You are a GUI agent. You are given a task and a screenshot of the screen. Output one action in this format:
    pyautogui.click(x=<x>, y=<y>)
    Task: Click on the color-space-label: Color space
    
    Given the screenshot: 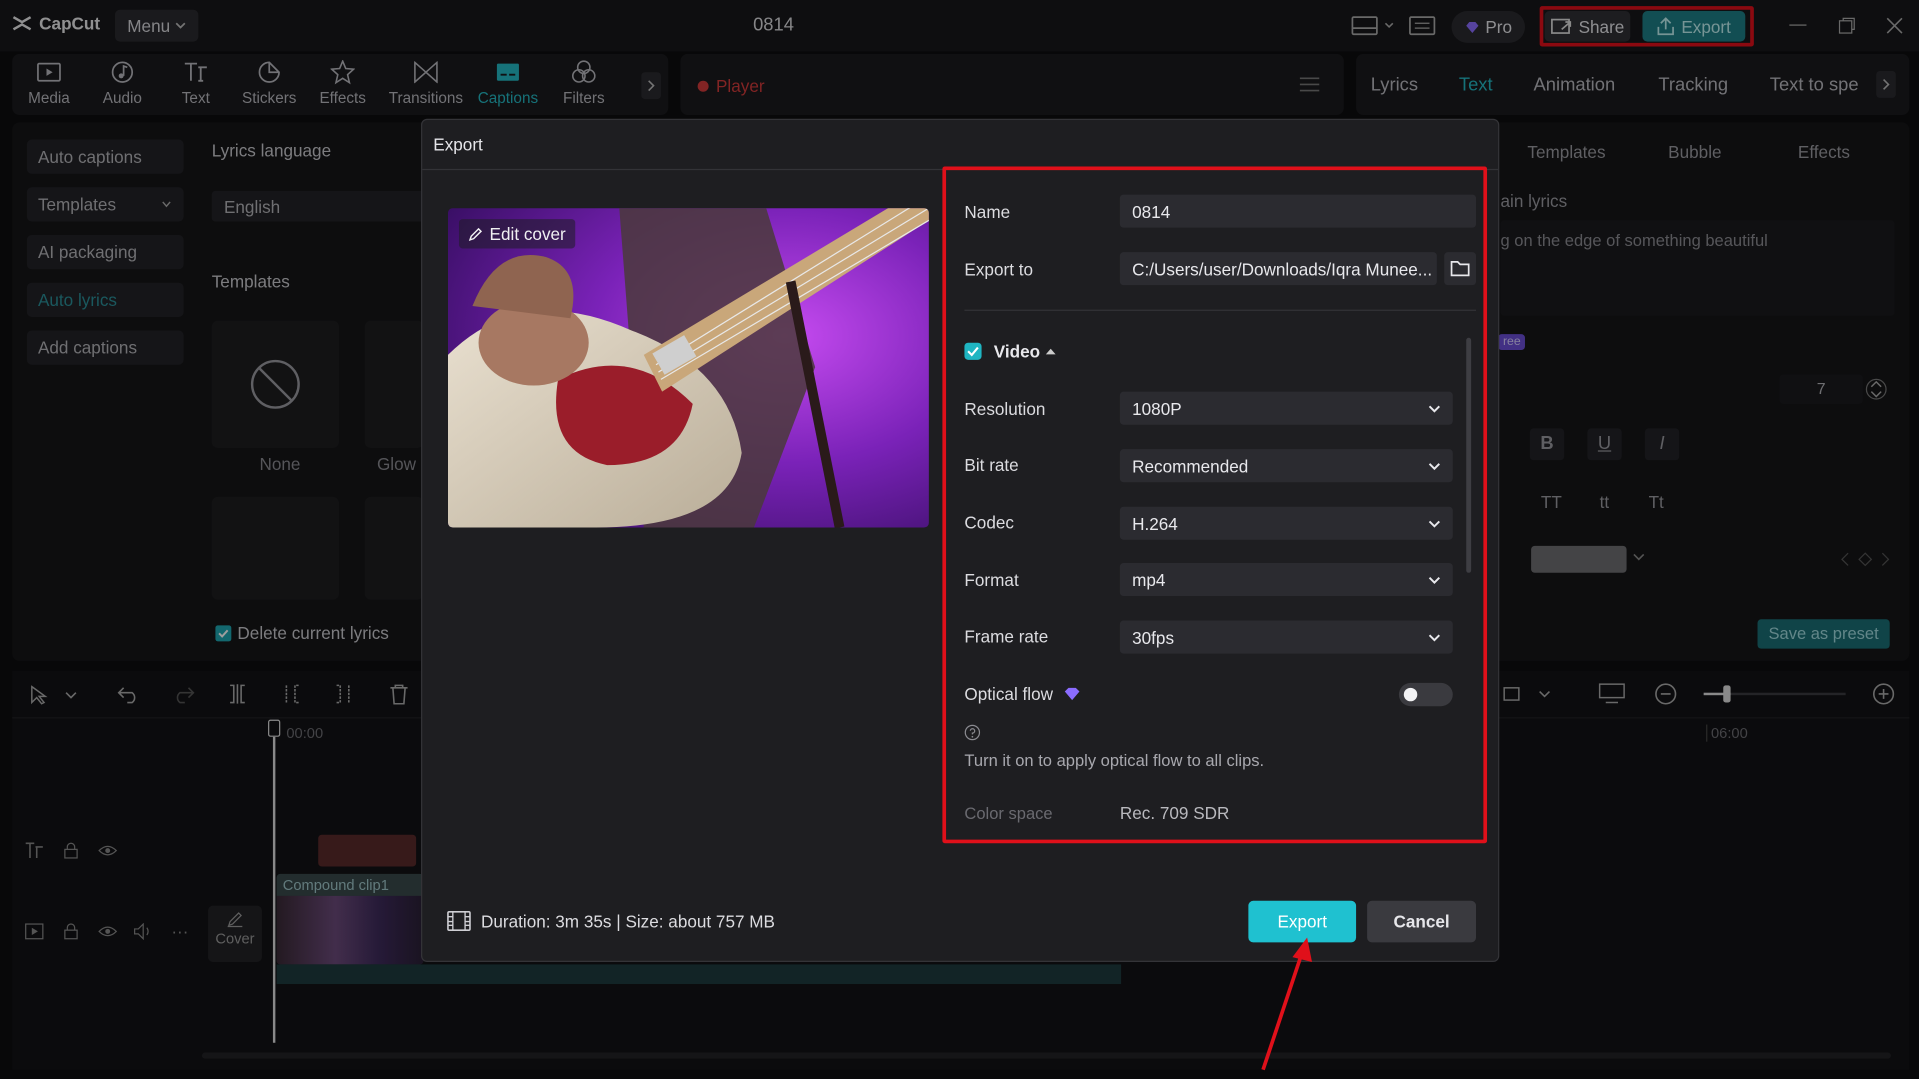 What is the action you would take?
    pyautogui.click(x=1008, y=813)
    